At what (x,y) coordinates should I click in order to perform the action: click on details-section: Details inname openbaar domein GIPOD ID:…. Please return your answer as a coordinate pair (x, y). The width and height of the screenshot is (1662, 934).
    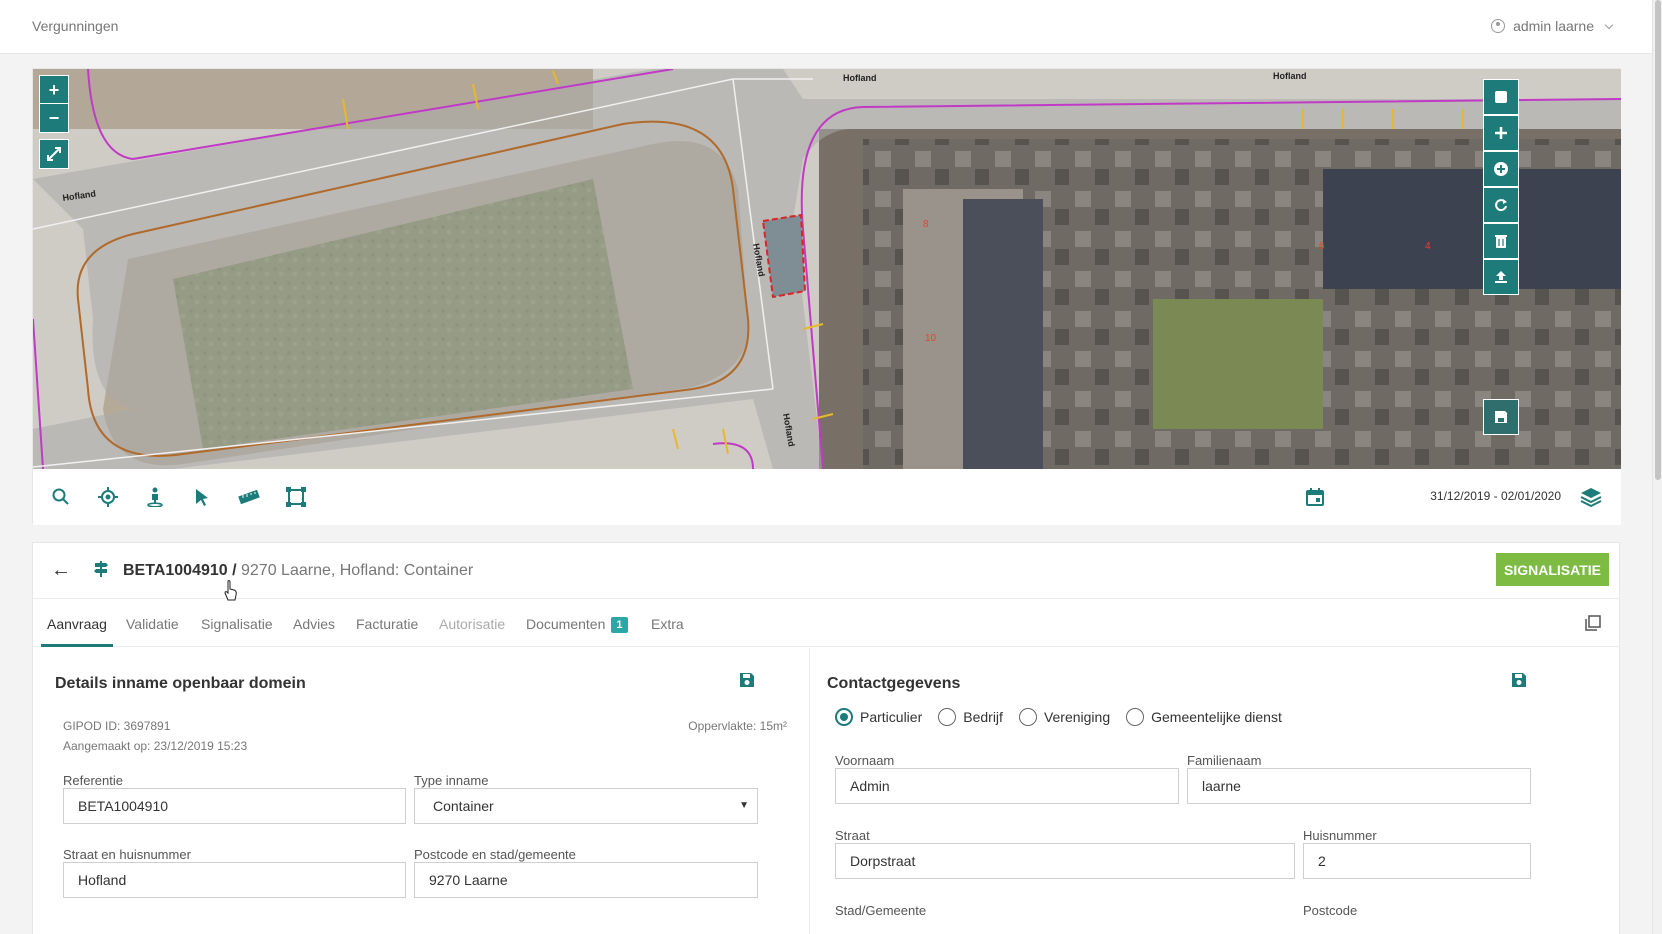
    Looking at the image, I should click on (421, 791).